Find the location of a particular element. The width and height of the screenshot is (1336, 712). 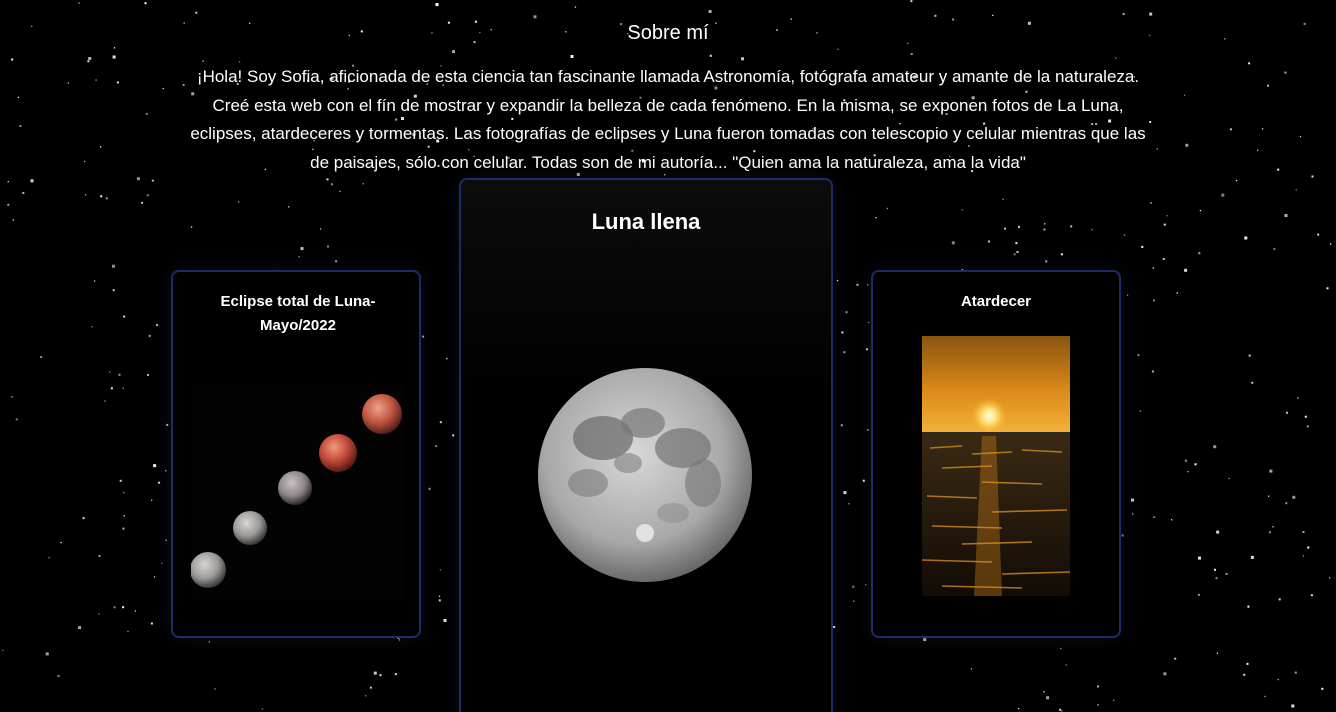

gallery-card-sunset: Atardecer is located at coordinates (996, 454).